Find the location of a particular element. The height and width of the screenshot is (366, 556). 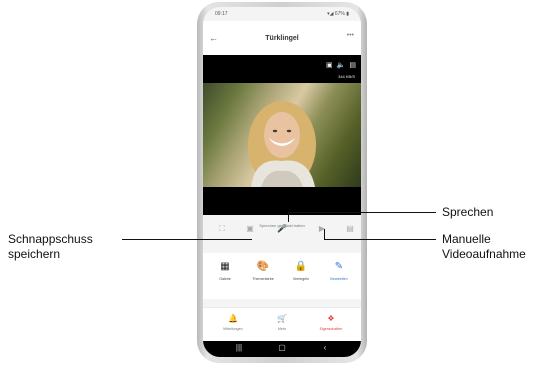

nav-more: 🛒 Mehr is located at coordinates (282, 322).